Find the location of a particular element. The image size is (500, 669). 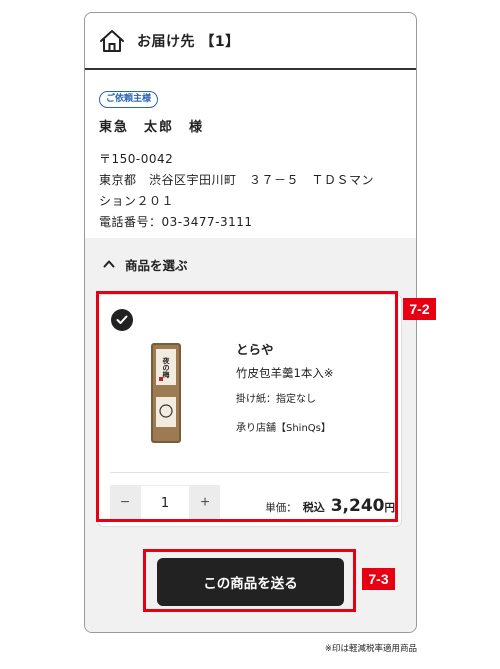

chevron-up-icon is located at coordinates (109, 264).